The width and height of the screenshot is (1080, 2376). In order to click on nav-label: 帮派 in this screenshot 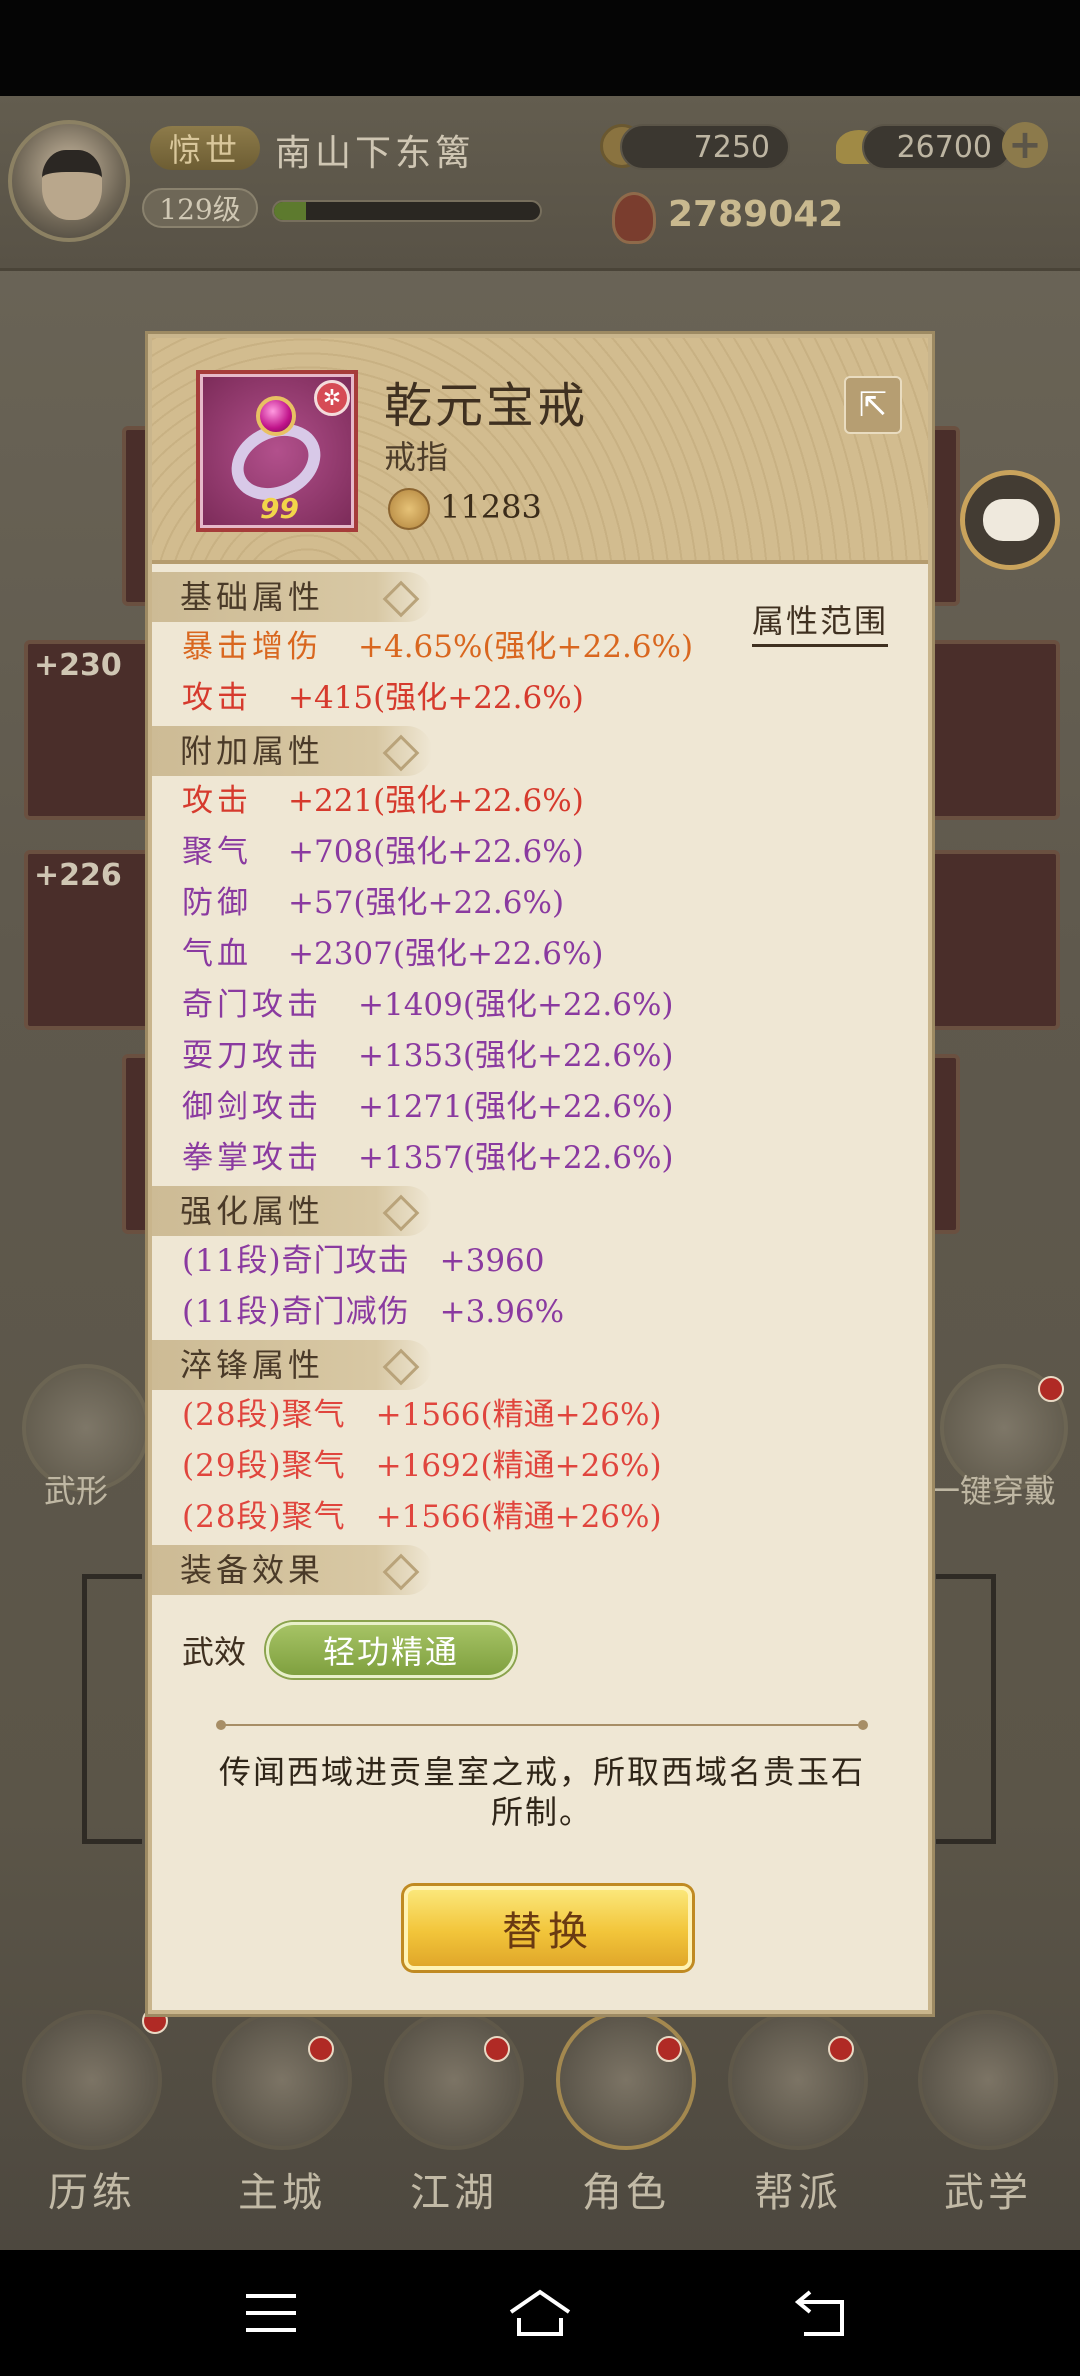, I will do `click(798, 2193)`.